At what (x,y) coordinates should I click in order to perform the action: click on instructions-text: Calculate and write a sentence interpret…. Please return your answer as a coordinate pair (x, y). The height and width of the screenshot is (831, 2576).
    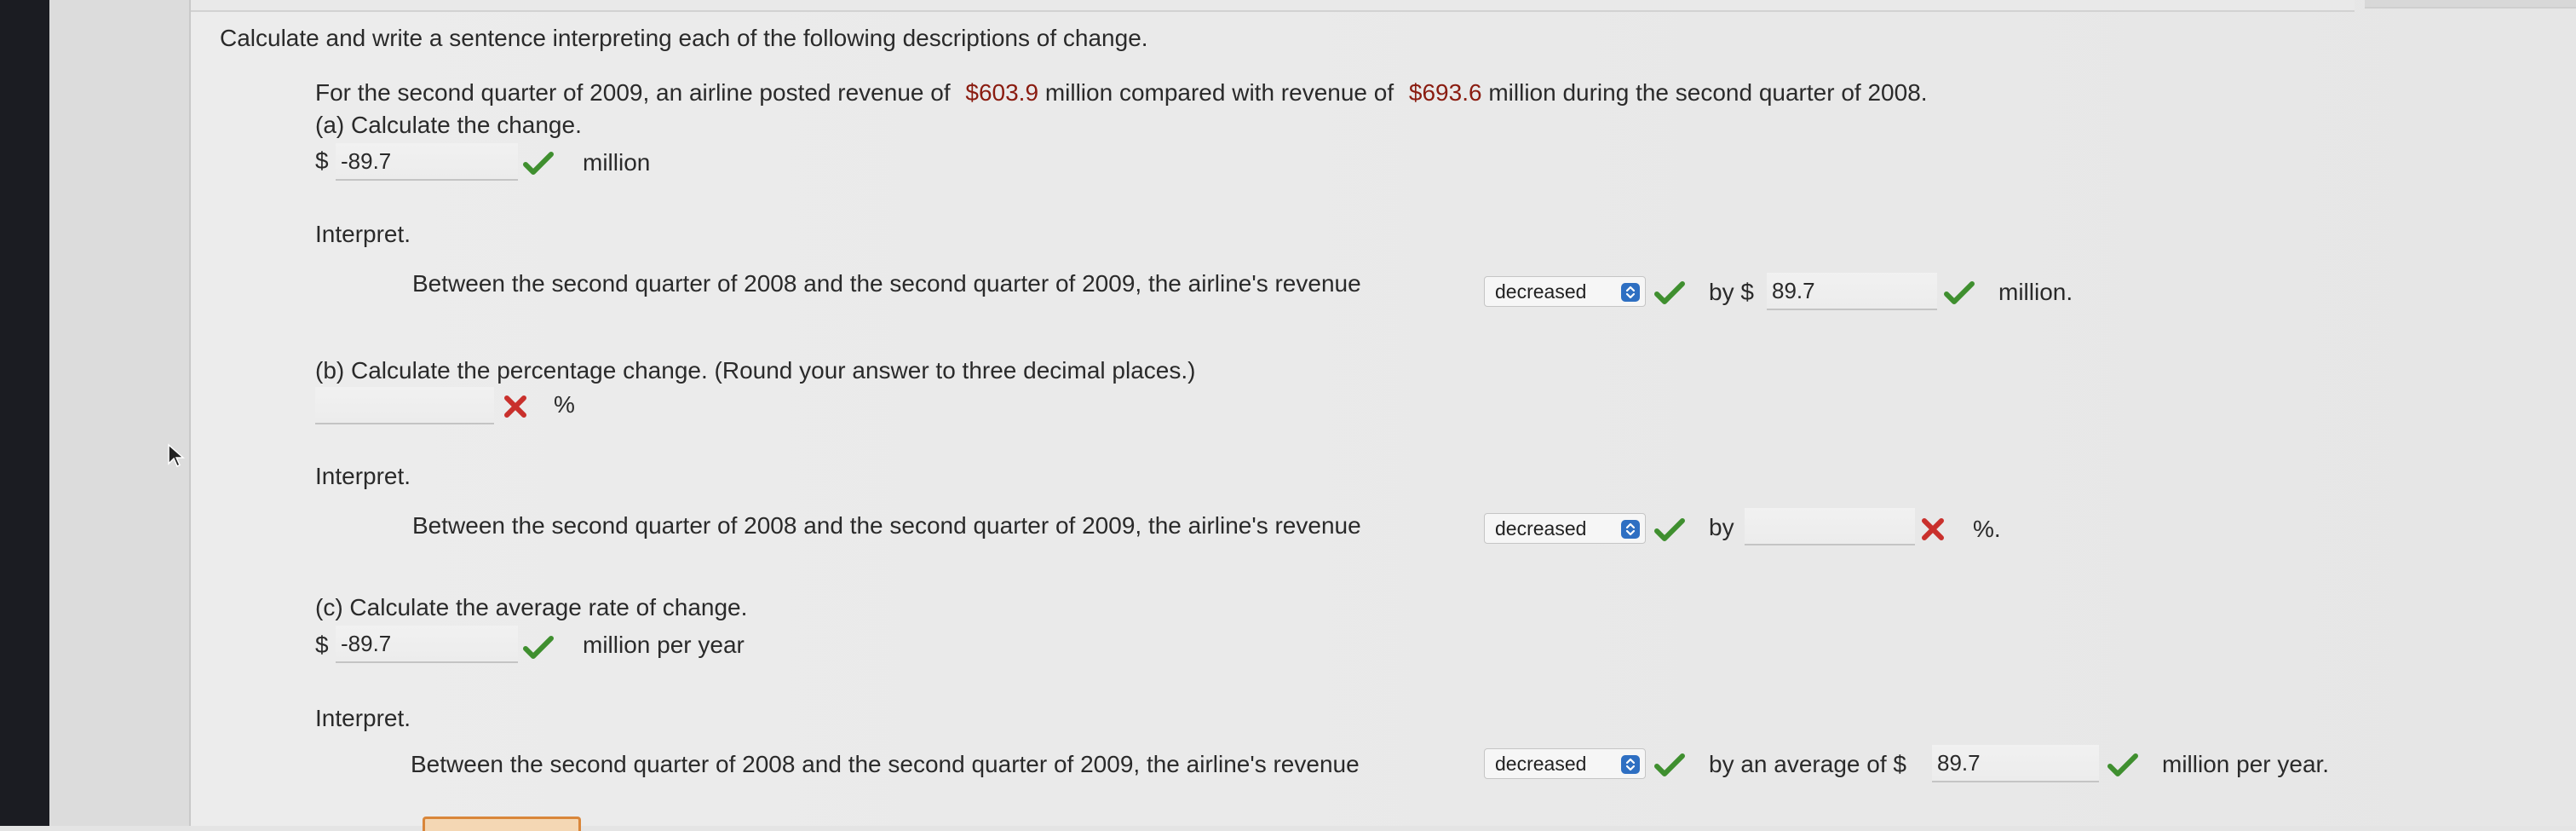
    Looking at the image, I should click on (684, 38).